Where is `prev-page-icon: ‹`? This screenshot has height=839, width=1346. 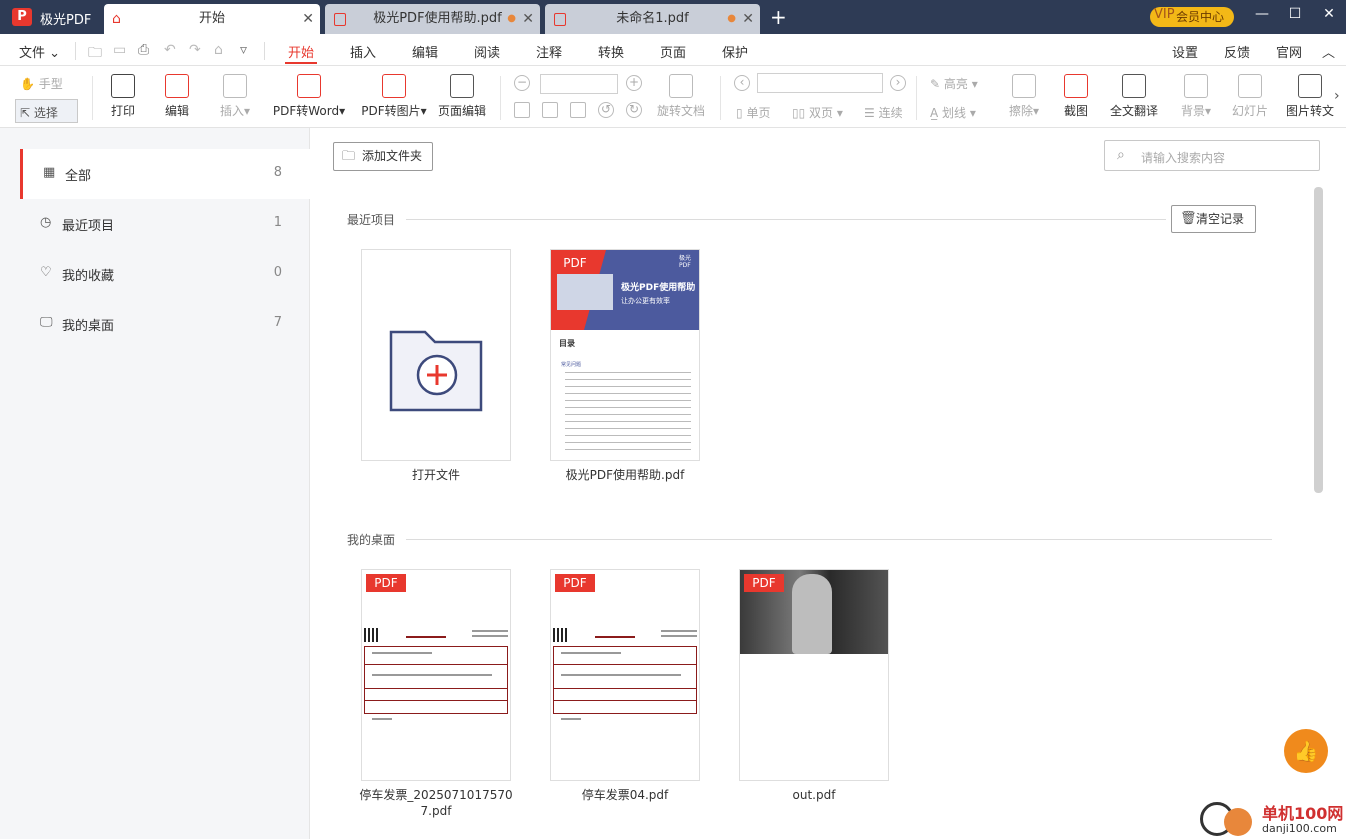 prev-page-icon: ‹ is located at coordinates (742, 83).